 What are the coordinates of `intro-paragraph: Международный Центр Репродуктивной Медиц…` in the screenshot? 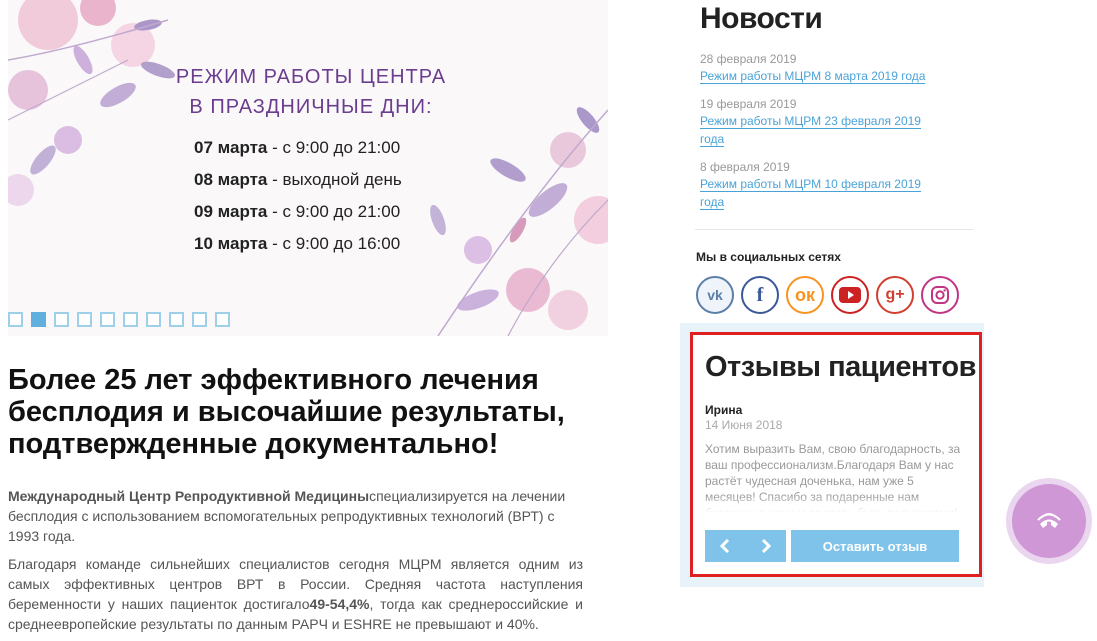 It's located at (288, 516).